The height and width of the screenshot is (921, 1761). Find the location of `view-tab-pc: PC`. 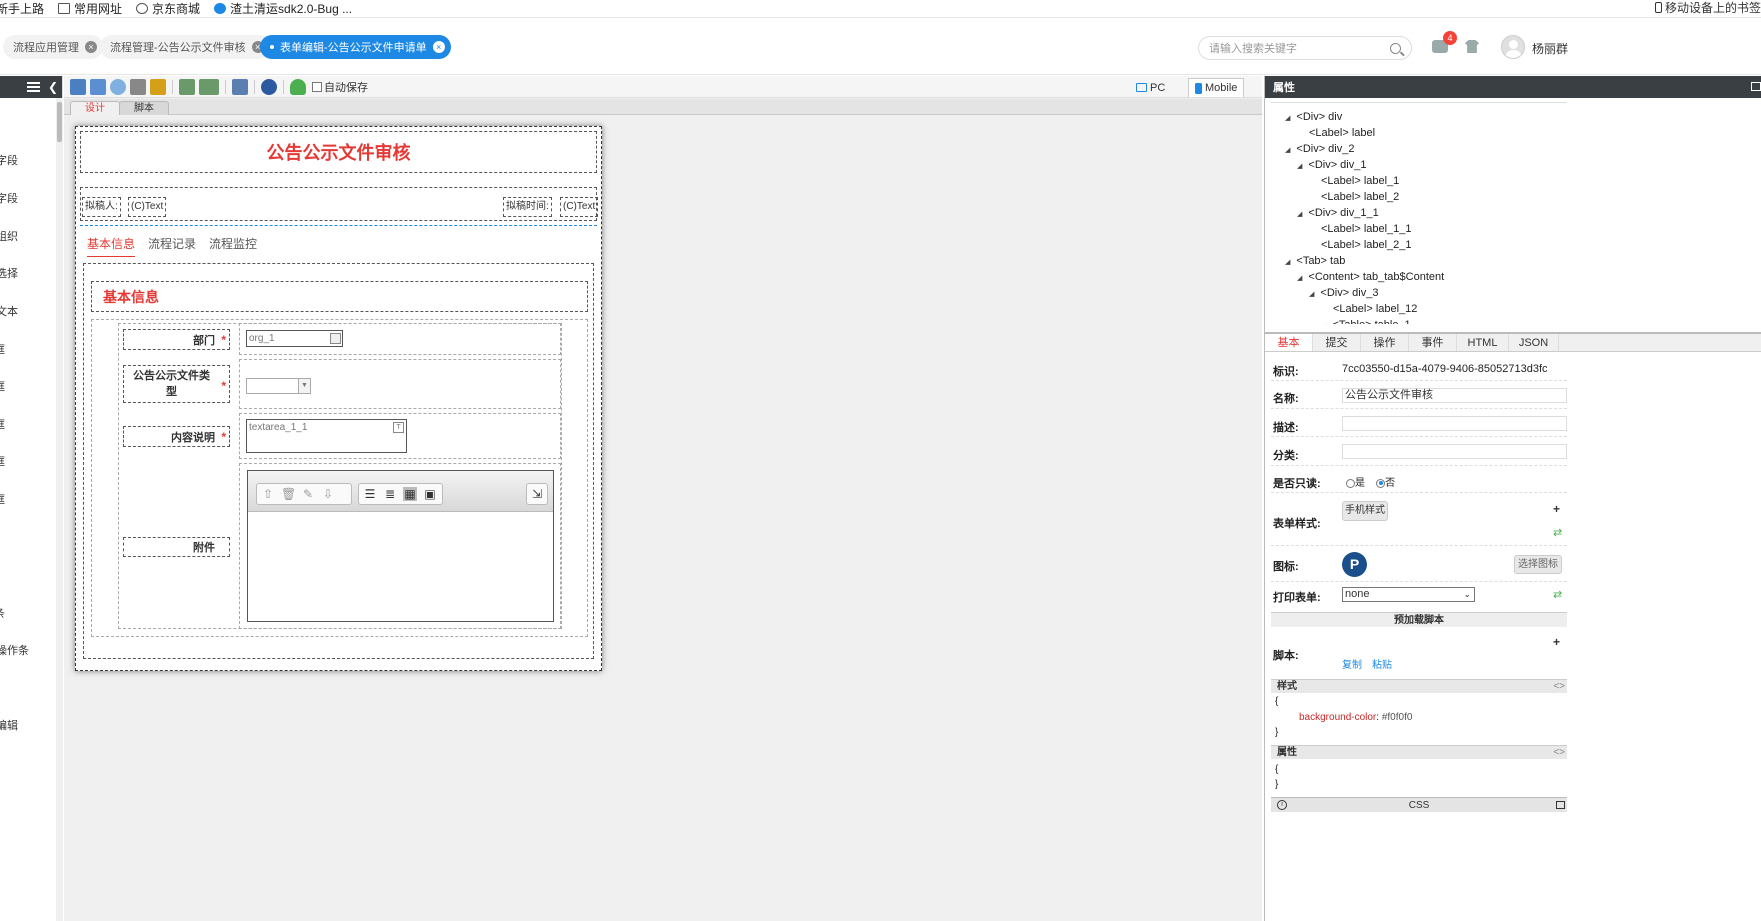

view-tab-pc: PC is located at coordinates (1150, 87).